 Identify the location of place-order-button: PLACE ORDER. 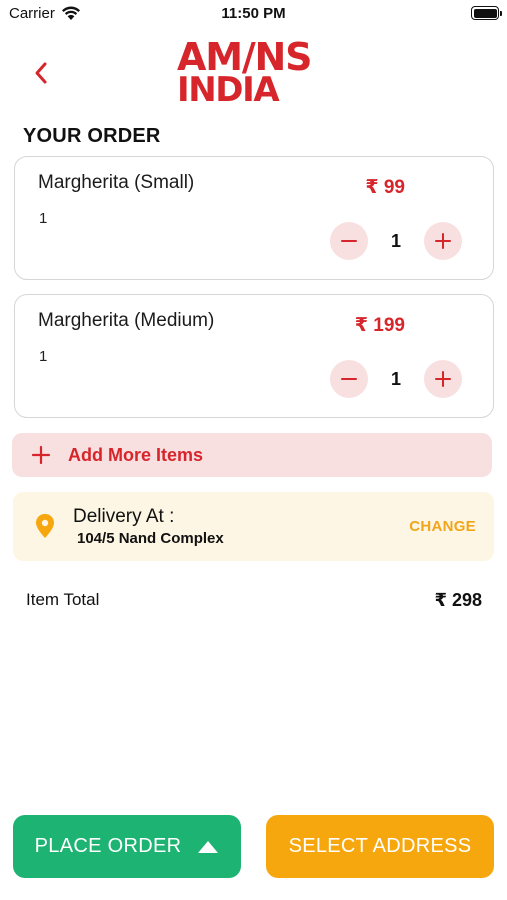
(127, 846).